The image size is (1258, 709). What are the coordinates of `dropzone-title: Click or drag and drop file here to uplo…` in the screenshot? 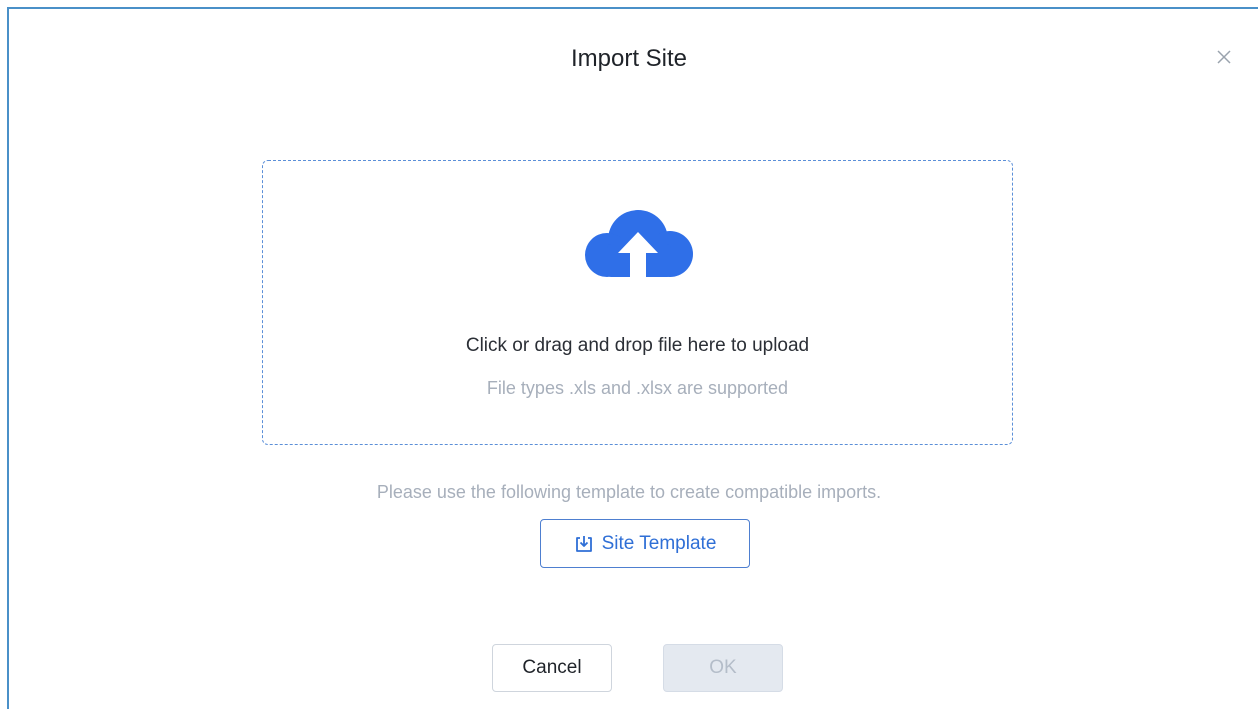 It's located at (637, 345).